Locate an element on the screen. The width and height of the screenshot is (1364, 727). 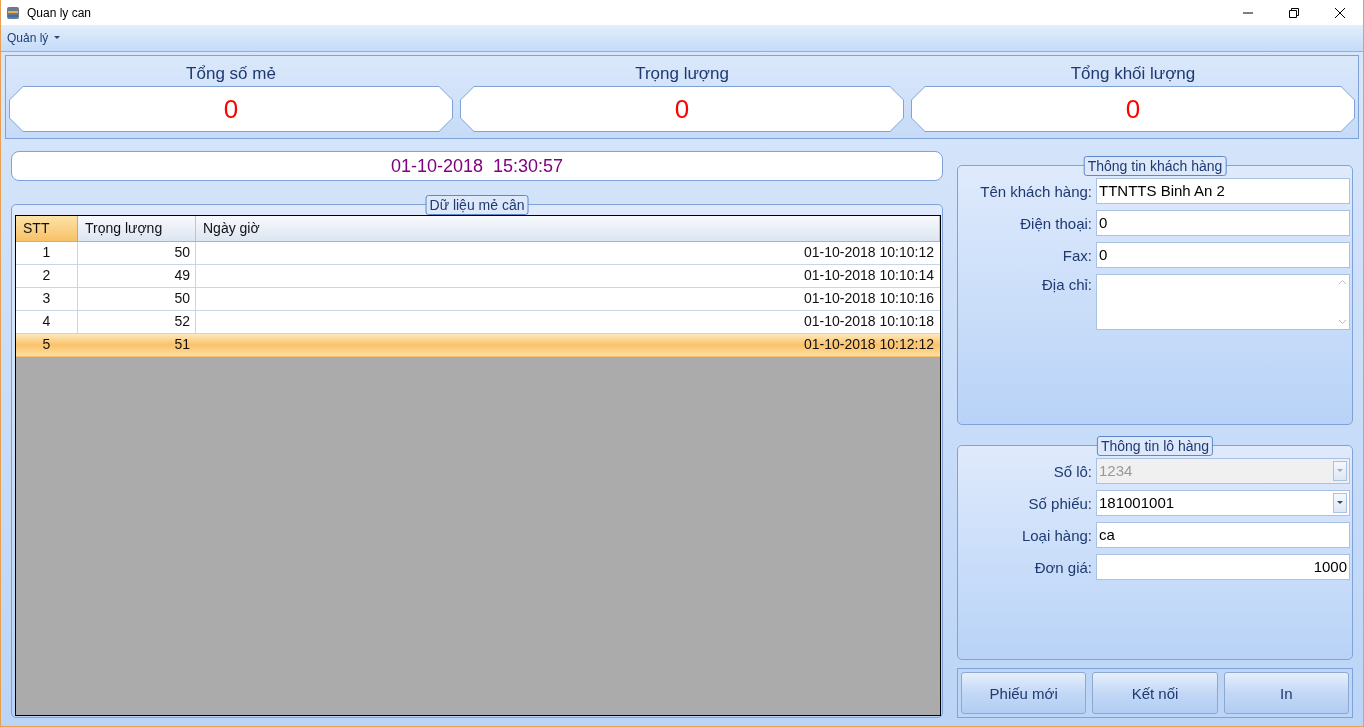
table-cell-text: 01-10-2018 10:12:12 is located at coordinates (869, 344).